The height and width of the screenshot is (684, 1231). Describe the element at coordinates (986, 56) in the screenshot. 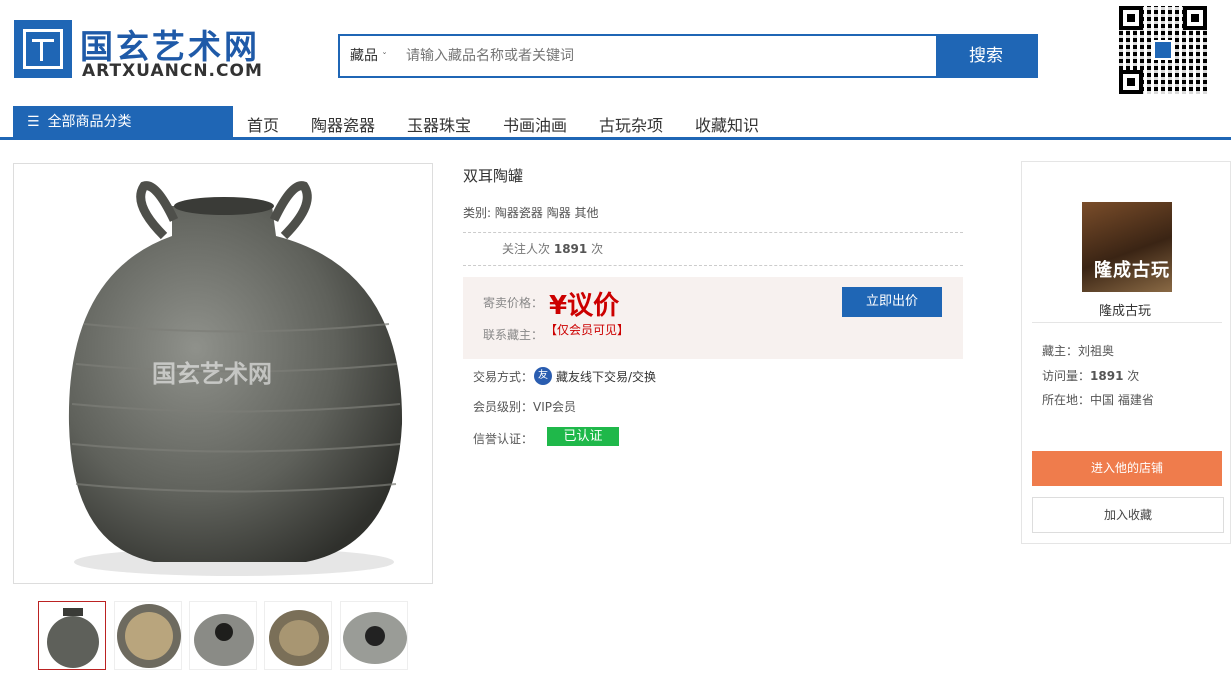

I see `search-button: 搜索` at that location.